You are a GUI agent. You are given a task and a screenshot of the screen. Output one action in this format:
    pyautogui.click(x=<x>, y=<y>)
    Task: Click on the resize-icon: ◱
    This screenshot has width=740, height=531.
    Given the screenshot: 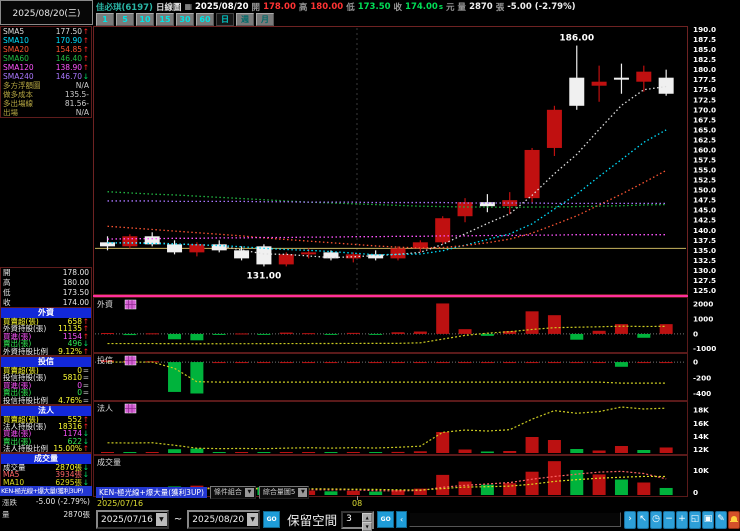 What is the action you would take?
    pyautogui.click(x=695, y=519)
    